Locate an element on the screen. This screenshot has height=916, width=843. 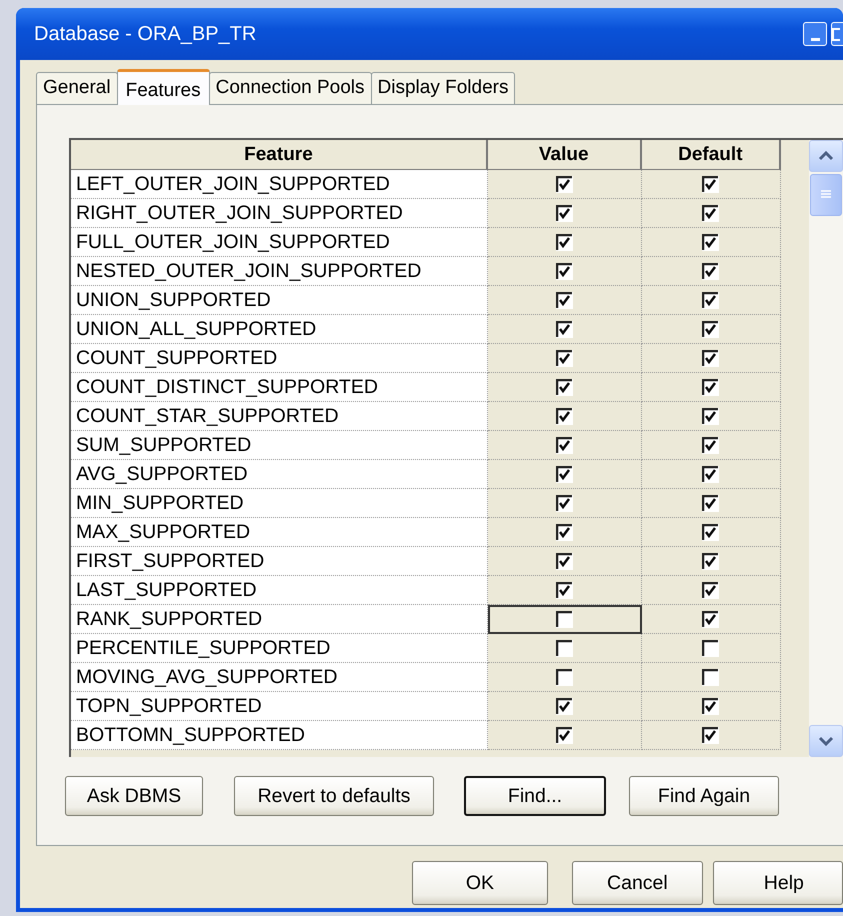
table-cell: UNION_SUPPORTED is located at coordinates (279, 300).